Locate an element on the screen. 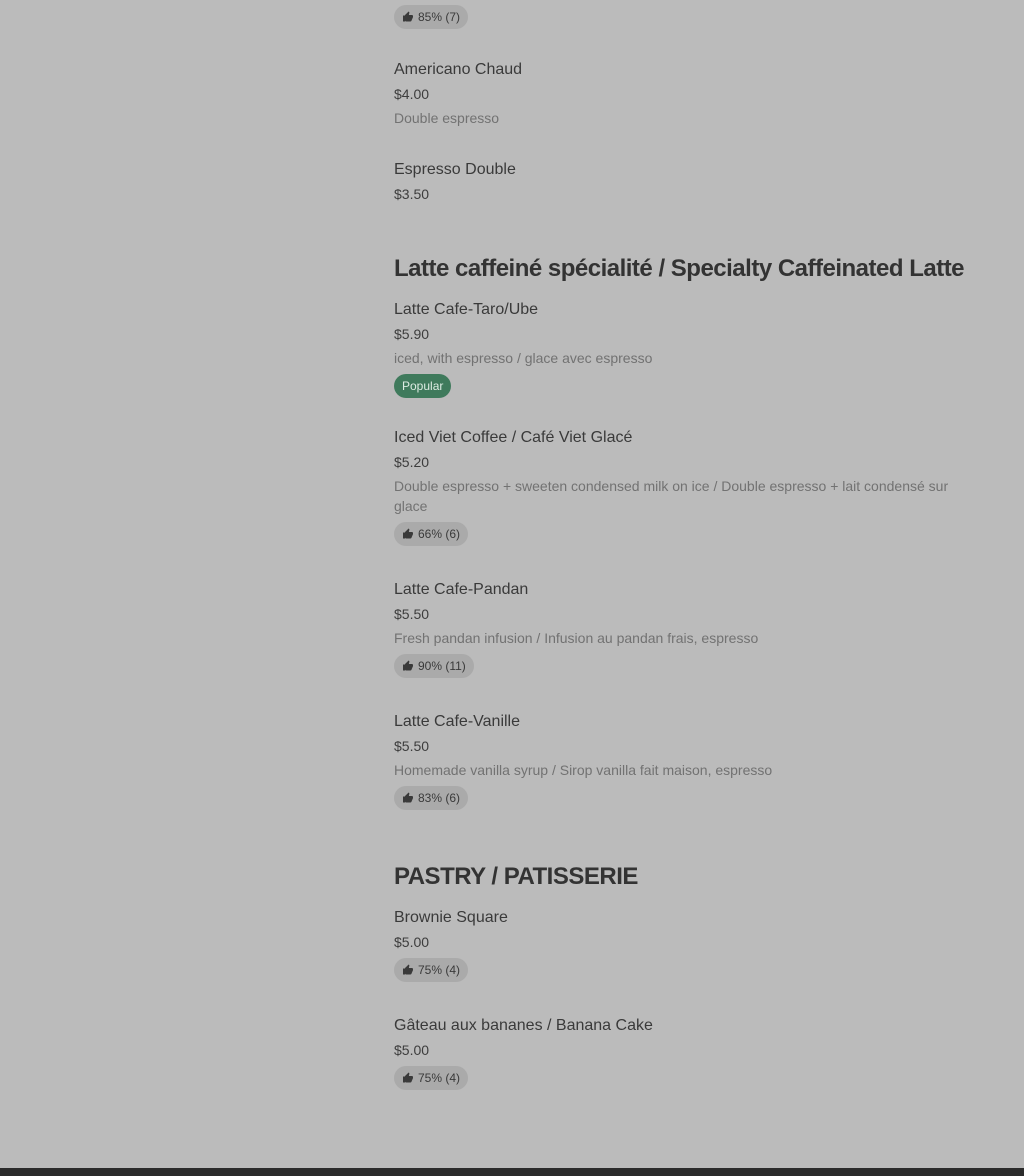 The image size is (1024, 1176). item-name: Brownie Square is located at coordinates (451, 917).